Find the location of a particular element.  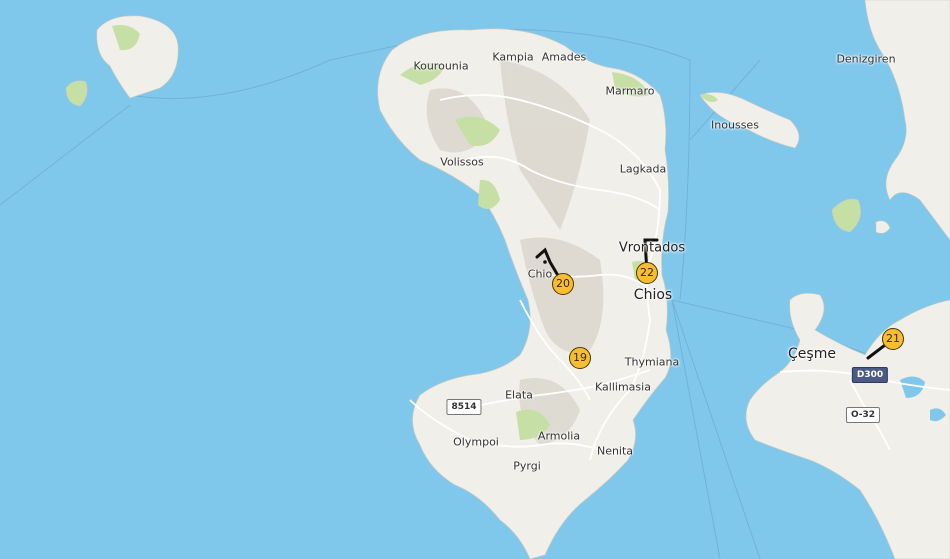

label-kallimasia: Kallimasia is located at coordinates (623, 387).